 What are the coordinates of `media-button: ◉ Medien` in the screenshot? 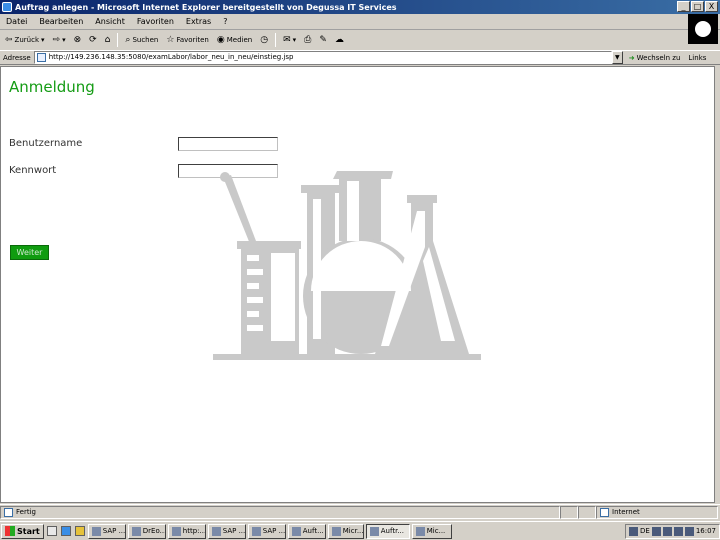 It's located at (234, 40).